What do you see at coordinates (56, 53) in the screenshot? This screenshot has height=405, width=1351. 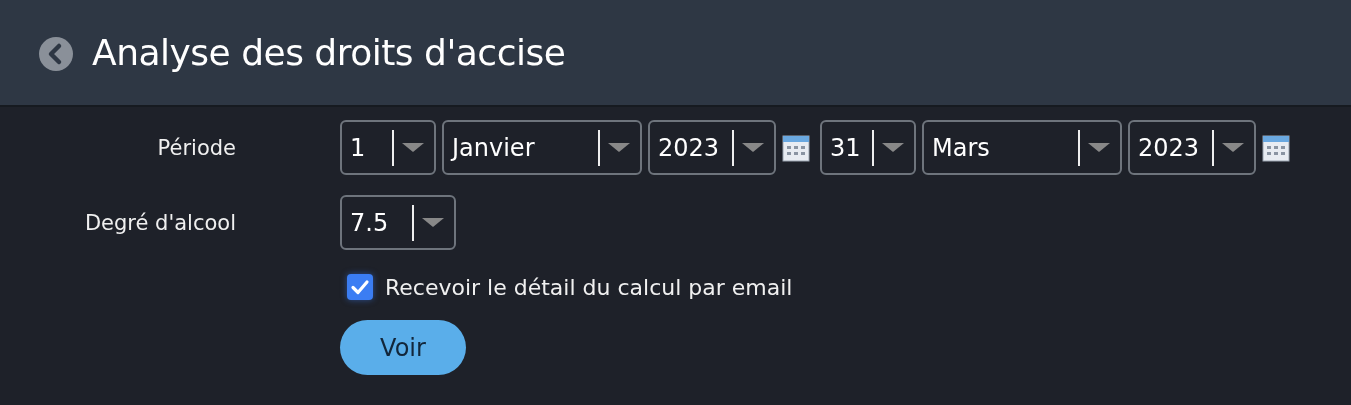 I see `back-icon` at bounding box center [56, 53].